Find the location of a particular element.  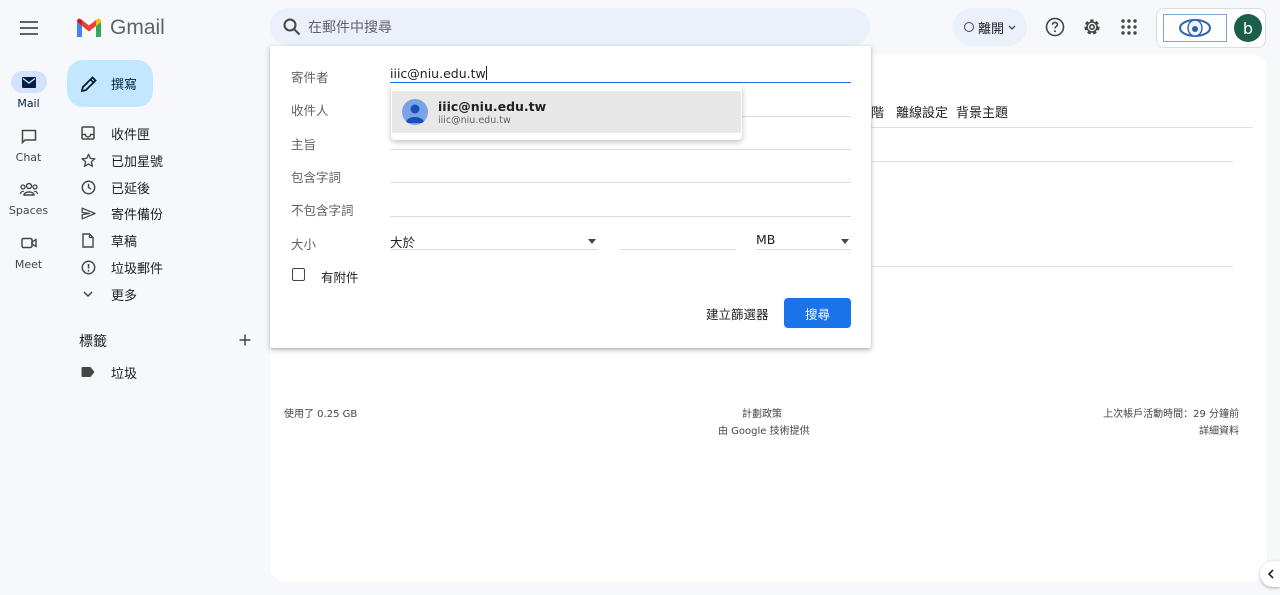

labels-heading: 標籤 is located at coordinates (93, 342).